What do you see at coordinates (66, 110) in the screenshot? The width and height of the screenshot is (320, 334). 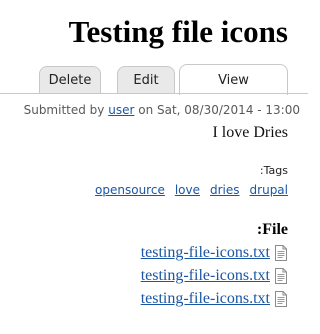 I see `submitted-prefix: Submitted by` at bounding box center [66, 110].